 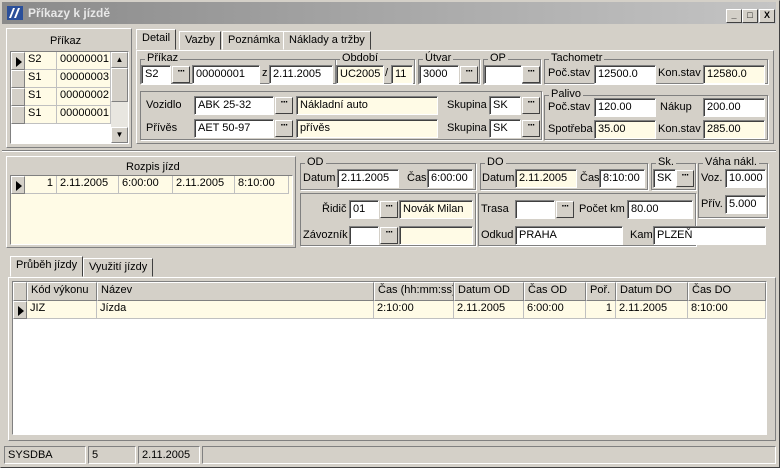 What do you see at coordinates (234, 128) in the screenshot?
I see `prives-field: AET 50-97` at bounding box center [234, 128].